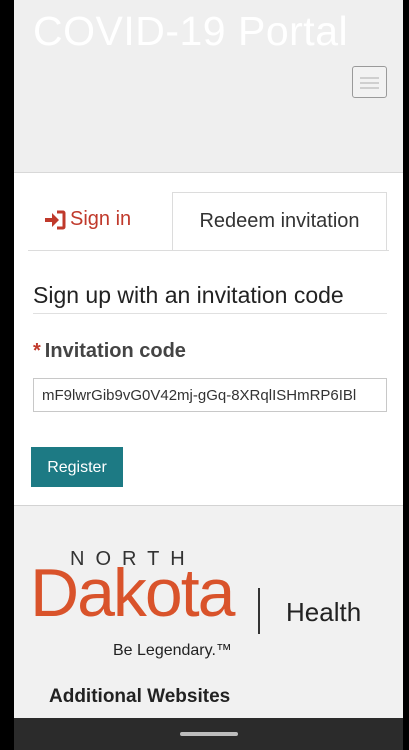  What do you see at coordinates (172, 650) in the screenshot?
I see `logo-tagline: Be Legendary.™` at bounding box center [172, 650].